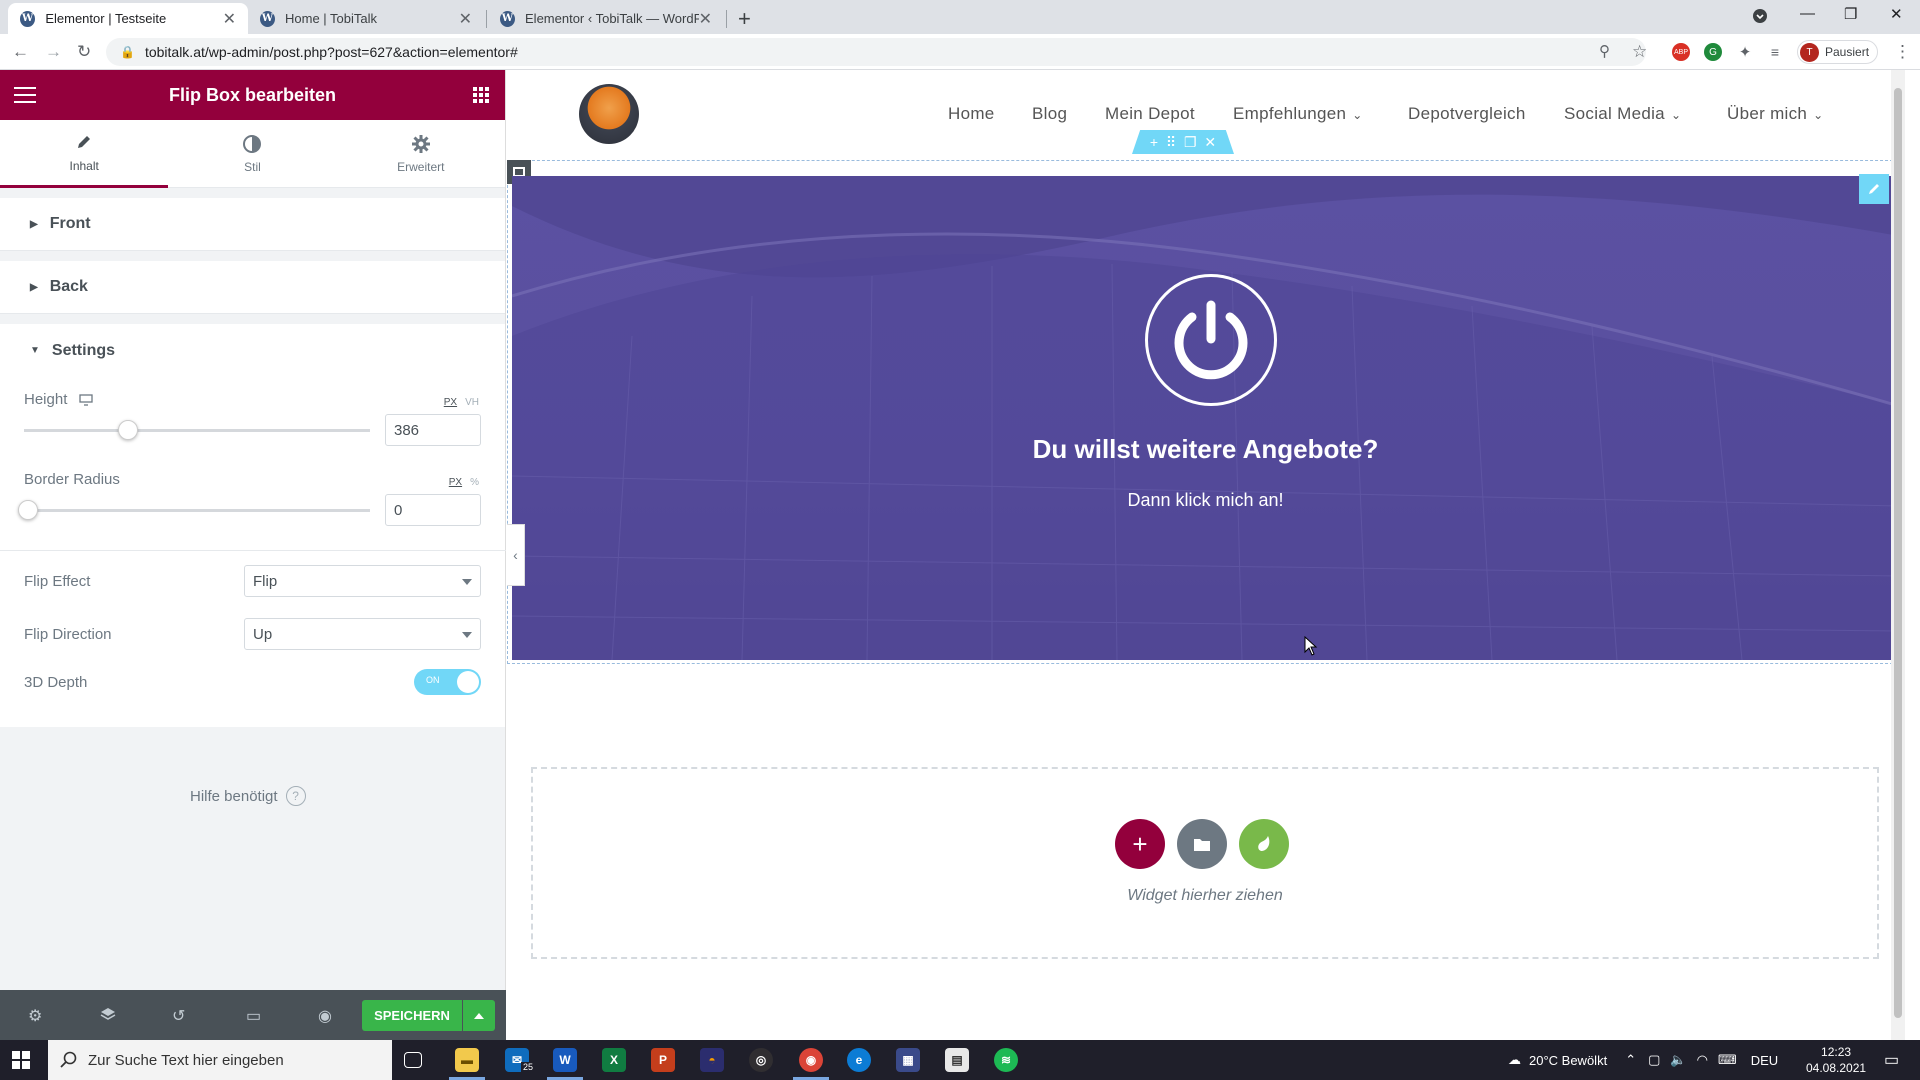 Image resolution: width=1920 pixels, height=1080 pixels. I want to click on word-icon: W, so click(565, 1060).